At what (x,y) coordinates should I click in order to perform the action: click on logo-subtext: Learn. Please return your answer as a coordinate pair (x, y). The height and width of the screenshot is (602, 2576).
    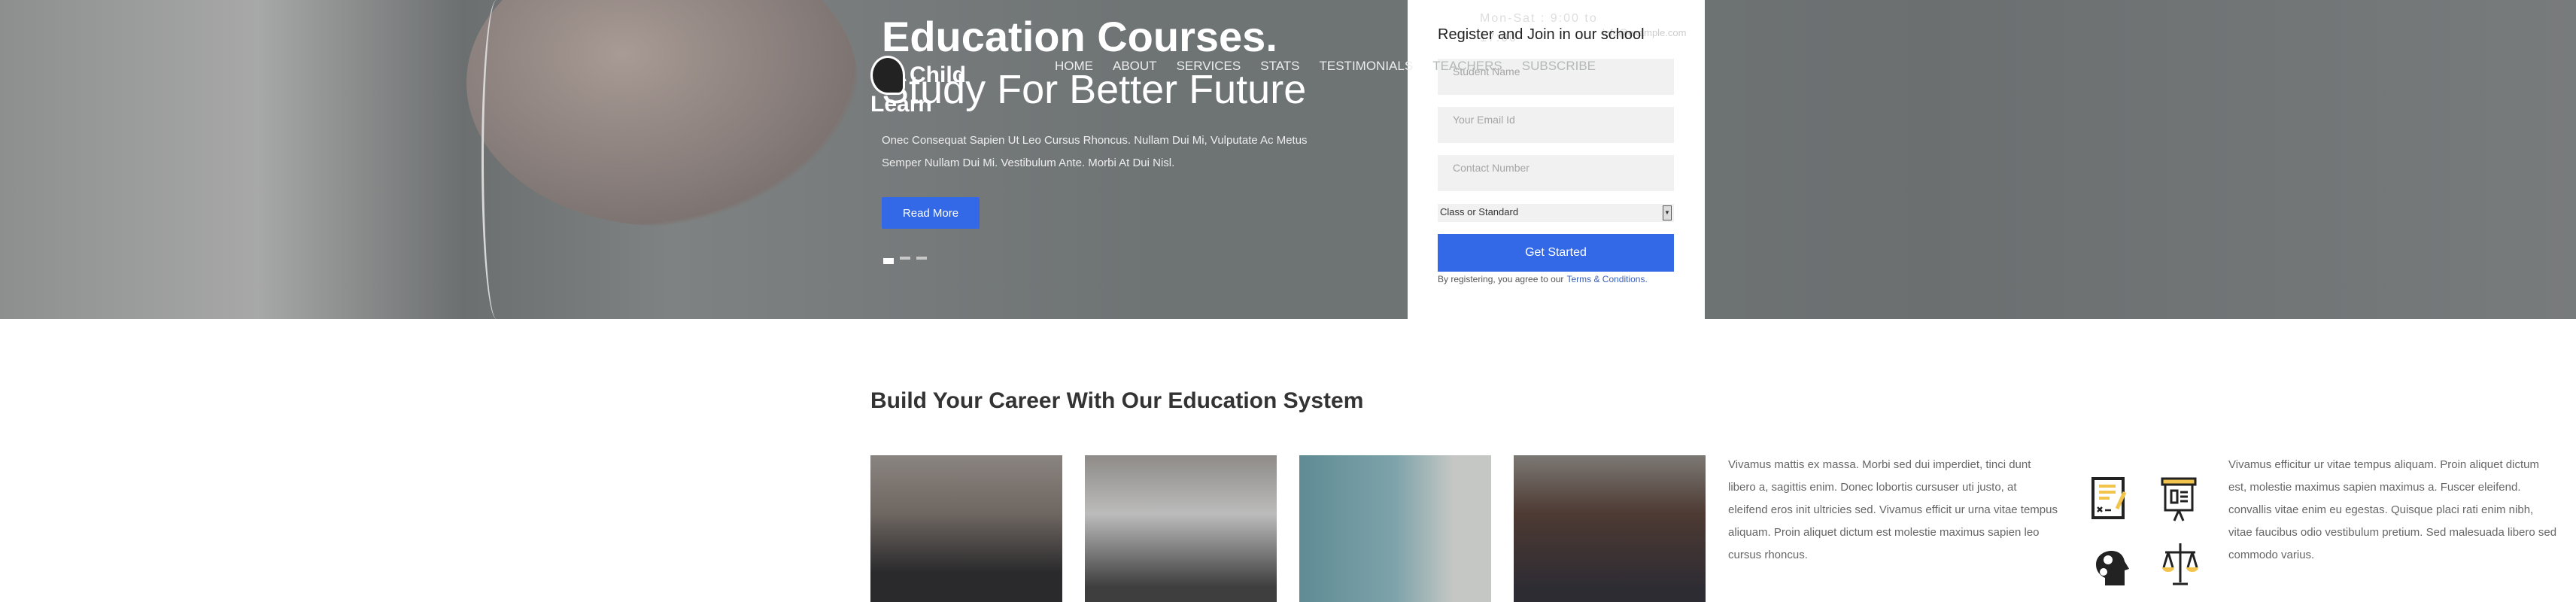
    Looking at the image, I should click on (901, 104).